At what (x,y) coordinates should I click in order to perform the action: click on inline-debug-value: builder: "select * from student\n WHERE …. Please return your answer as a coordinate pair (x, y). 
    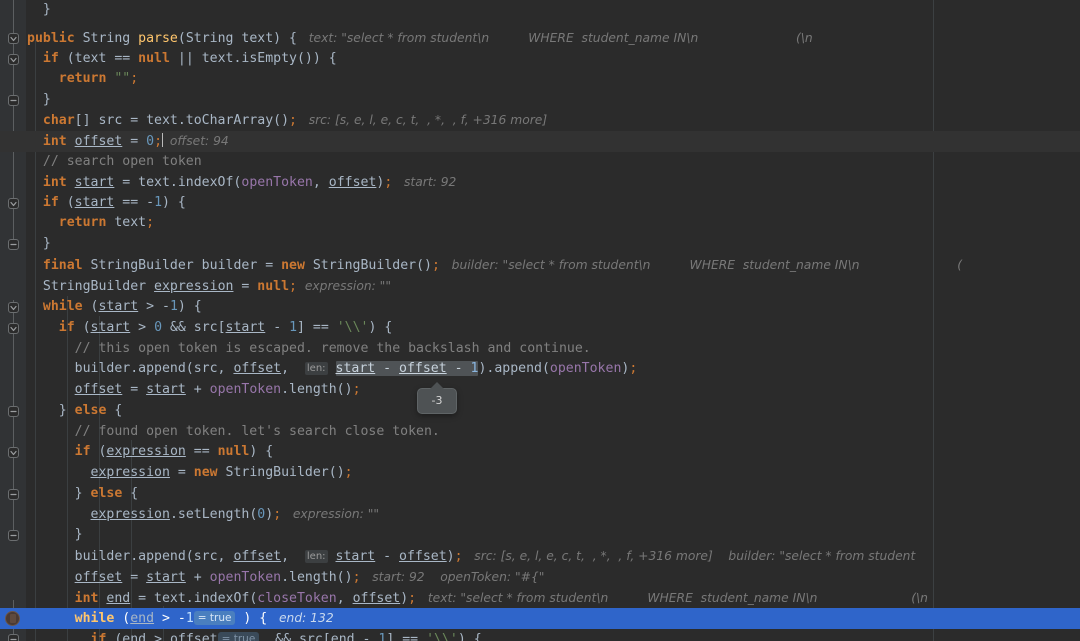
    Looking at the image, I should click on (701, 265).